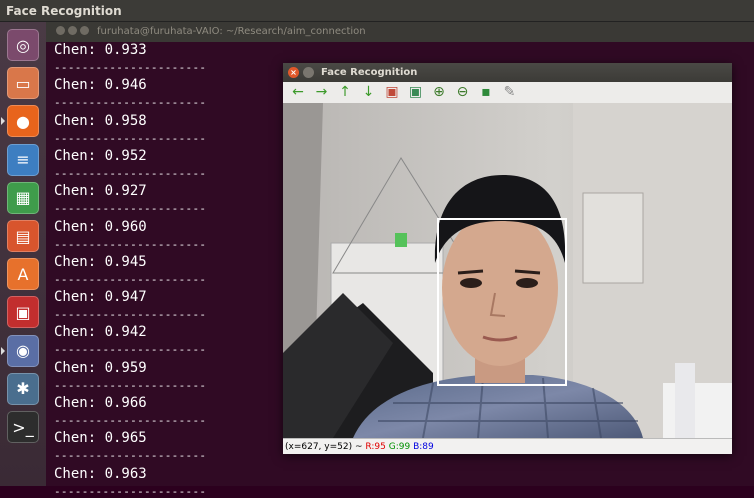 The width and height of the screenshot is (754, 498). I want to click on impress-icon: ▤, so click(23, 236).